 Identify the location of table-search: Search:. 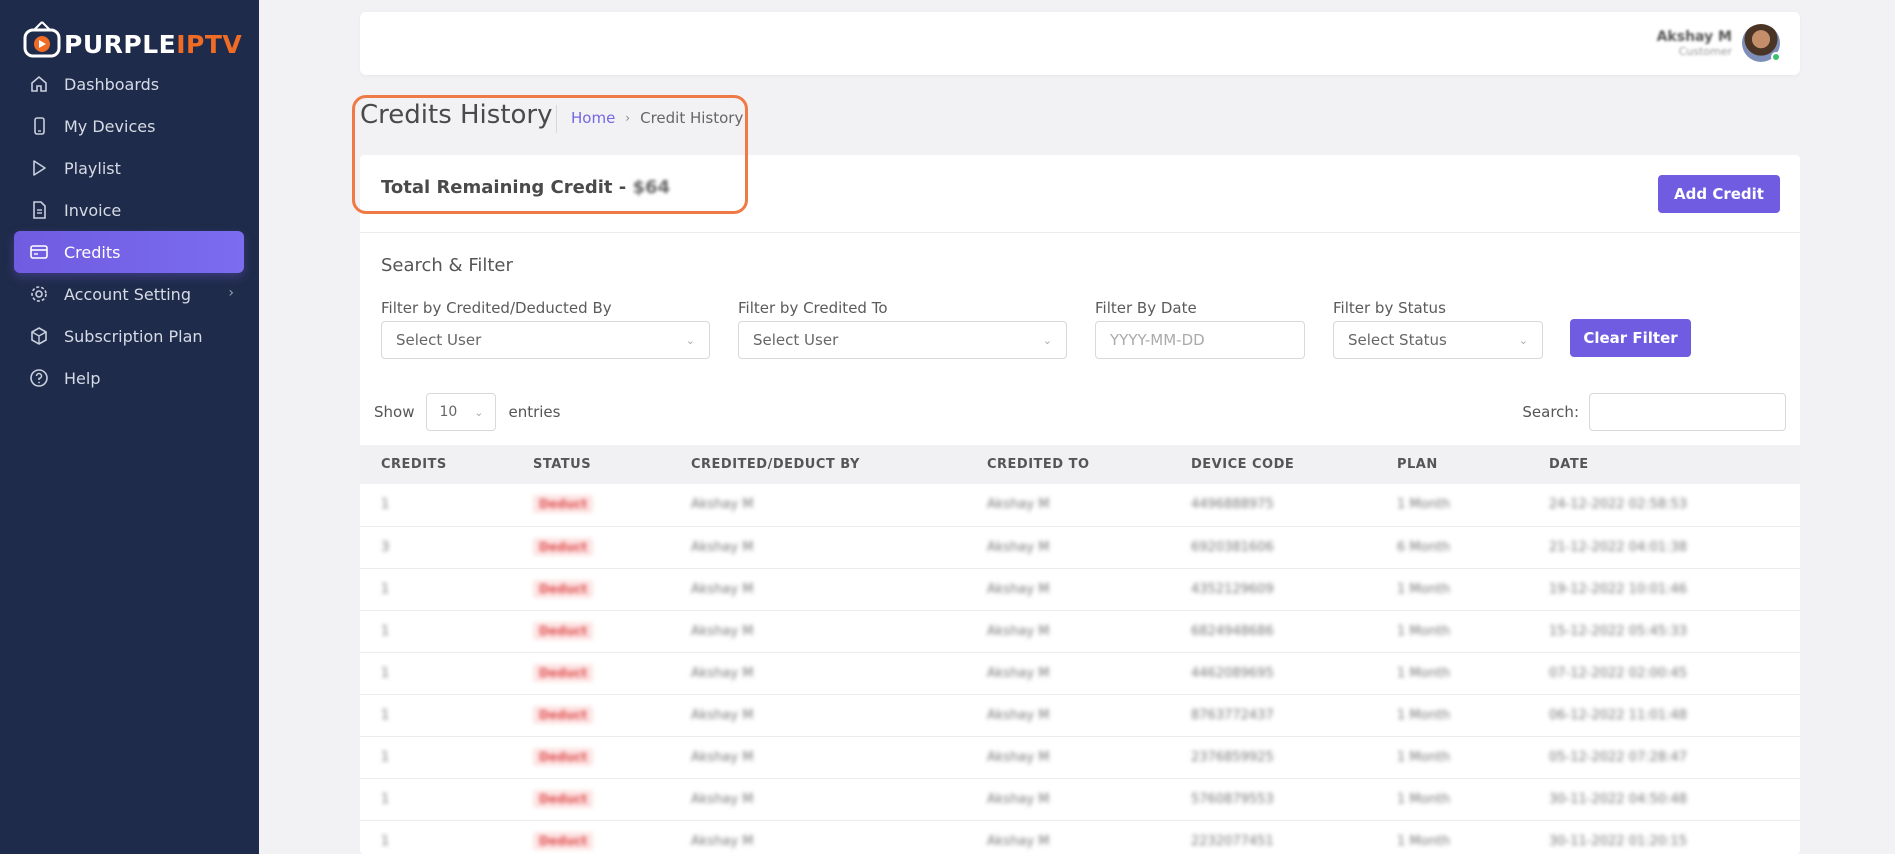
(1654, 412).